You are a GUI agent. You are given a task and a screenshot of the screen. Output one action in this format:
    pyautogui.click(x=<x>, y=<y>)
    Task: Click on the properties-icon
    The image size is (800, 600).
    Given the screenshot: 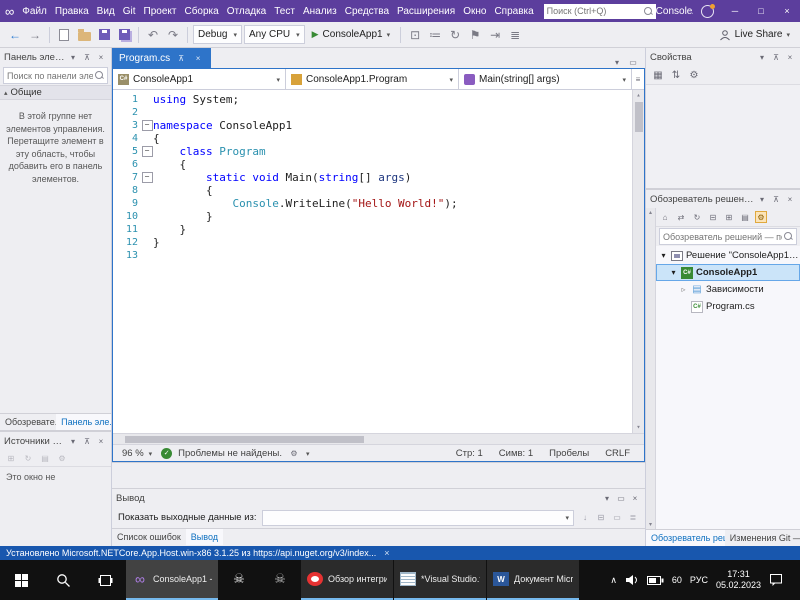 What is the action you would take?
    pyautogui.click(x=745, y=217)
    